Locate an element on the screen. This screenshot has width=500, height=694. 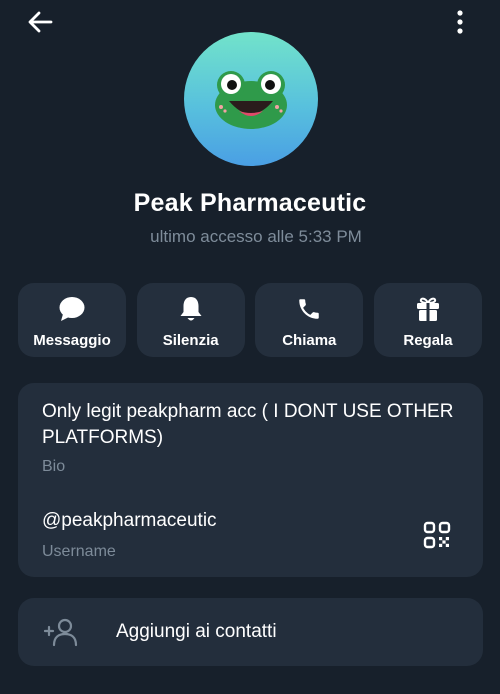
bio-label: Bio is located at coordinates (54, 466).